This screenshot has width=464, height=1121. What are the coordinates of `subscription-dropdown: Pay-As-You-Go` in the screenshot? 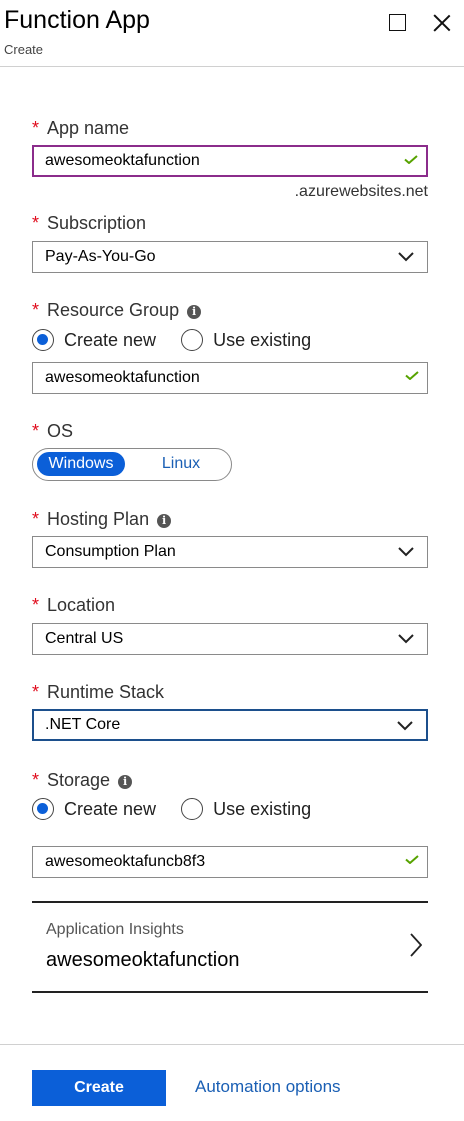 It's located at (230, 257).